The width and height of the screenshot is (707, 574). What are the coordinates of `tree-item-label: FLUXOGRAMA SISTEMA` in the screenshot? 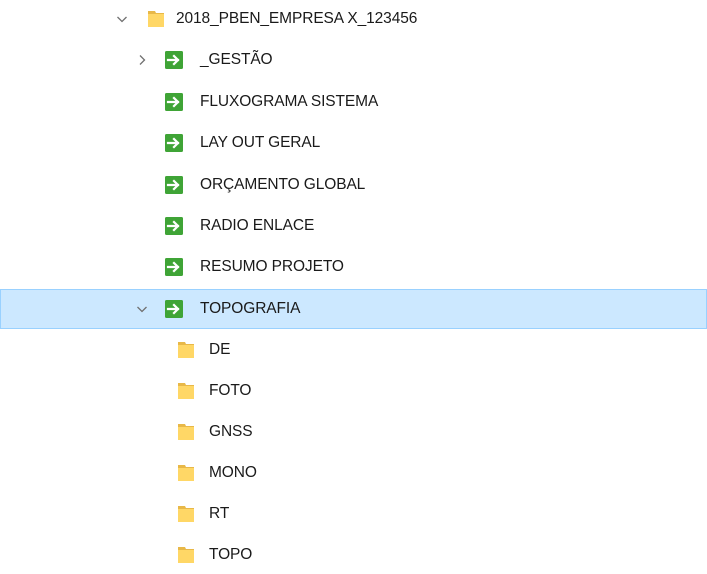 It's located at (289, 101).